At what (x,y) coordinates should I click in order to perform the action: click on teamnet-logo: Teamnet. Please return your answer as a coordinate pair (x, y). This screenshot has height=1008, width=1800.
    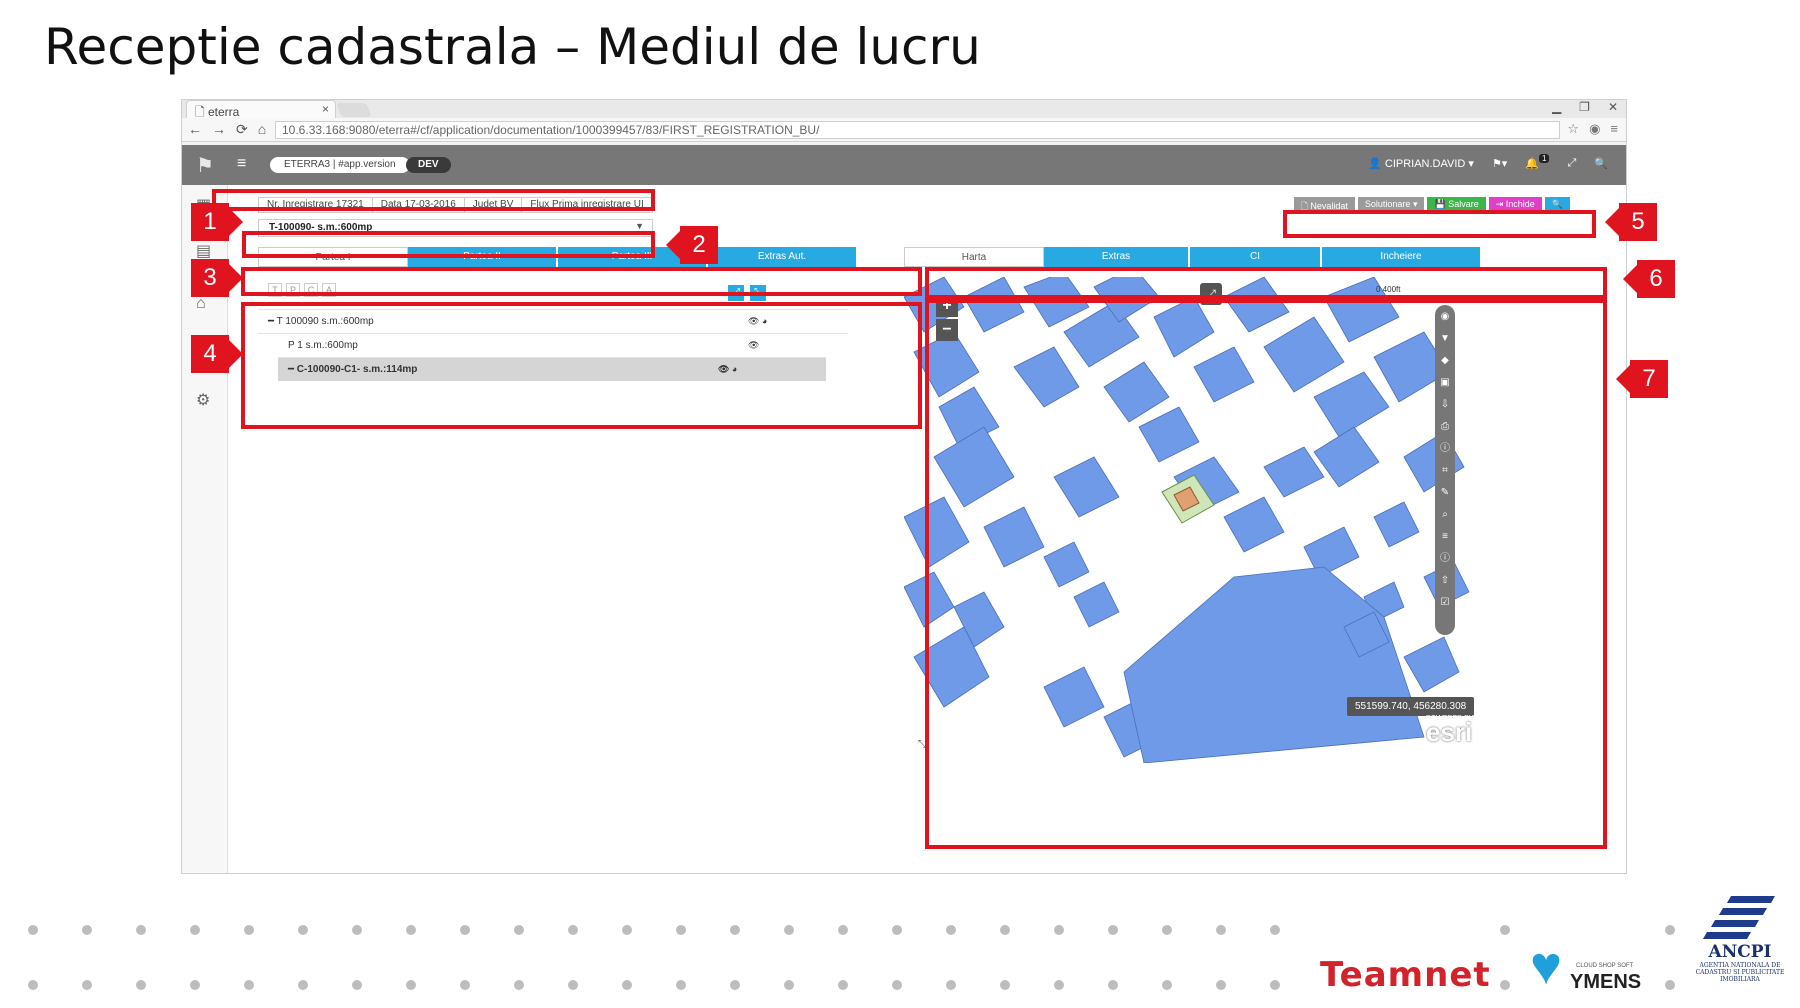
    Looking at the image, I should click on (1405, 975).